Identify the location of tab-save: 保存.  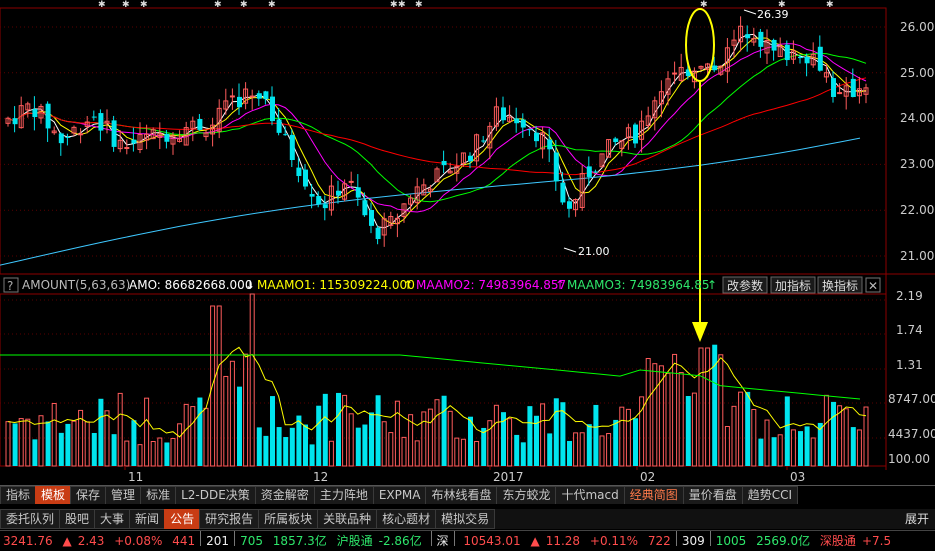
(88, 495).